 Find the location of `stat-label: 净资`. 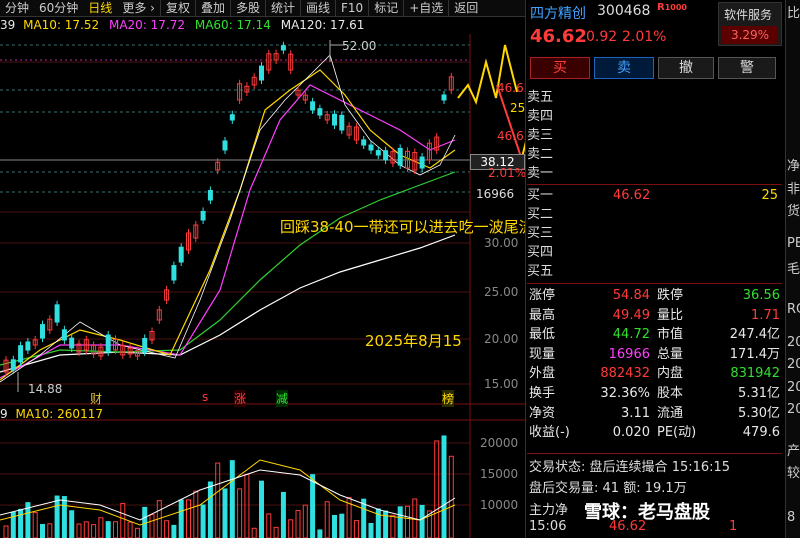

stat-label: 净资 is located at coordinates (542, 413).